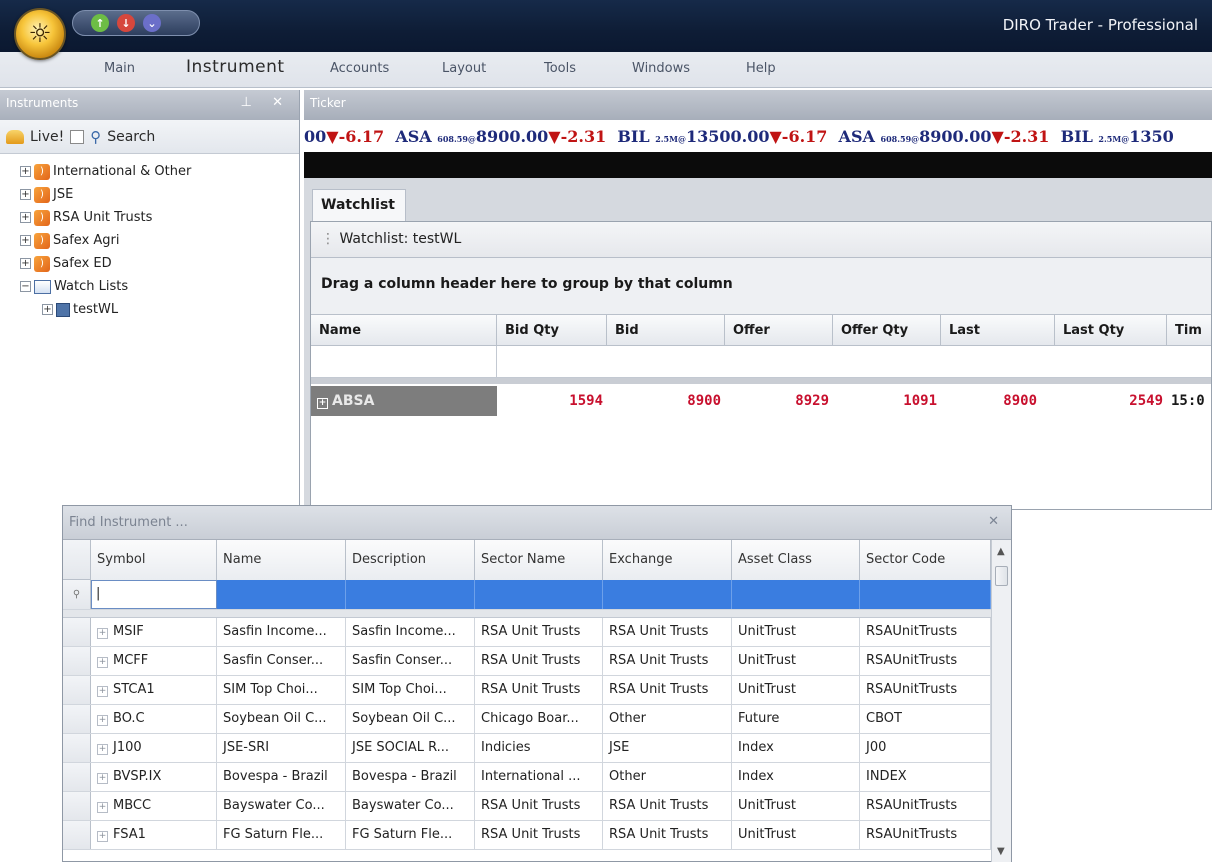 This screenshot has height=862, width=1212. I want to click on scroll-up-icon: ▲, so click(1001, 551).